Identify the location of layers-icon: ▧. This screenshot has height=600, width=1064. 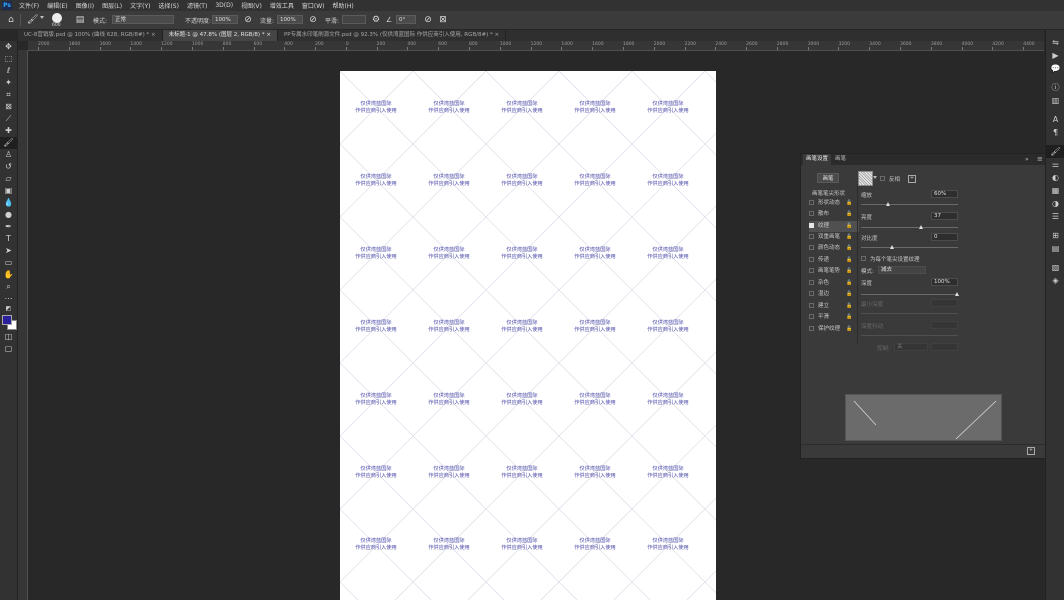
(1055, 267).